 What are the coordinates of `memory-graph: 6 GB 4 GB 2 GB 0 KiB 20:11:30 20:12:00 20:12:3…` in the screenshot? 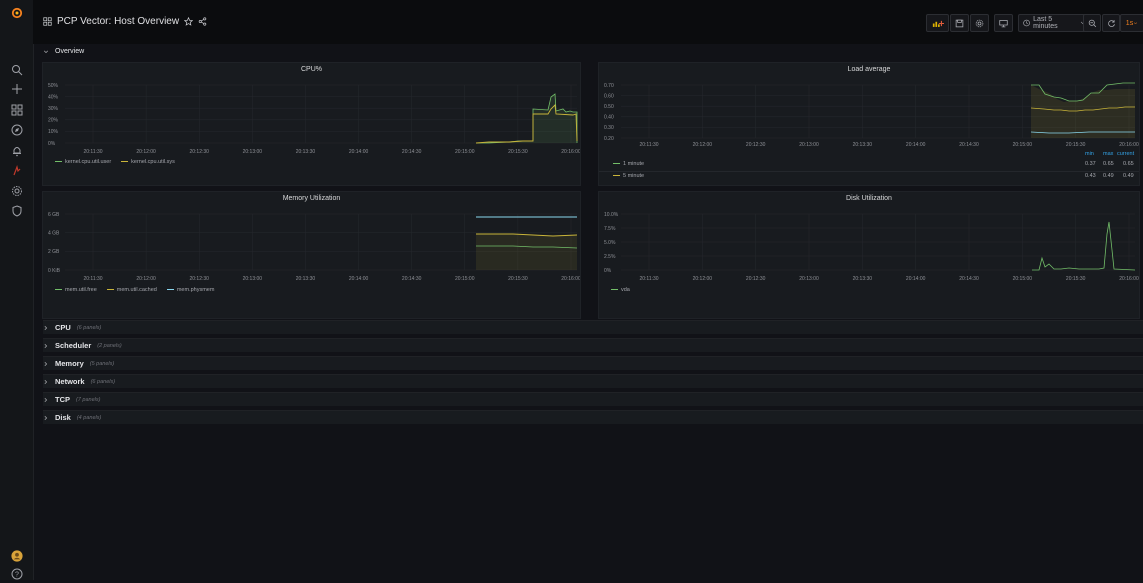 It's located at (314, 247).